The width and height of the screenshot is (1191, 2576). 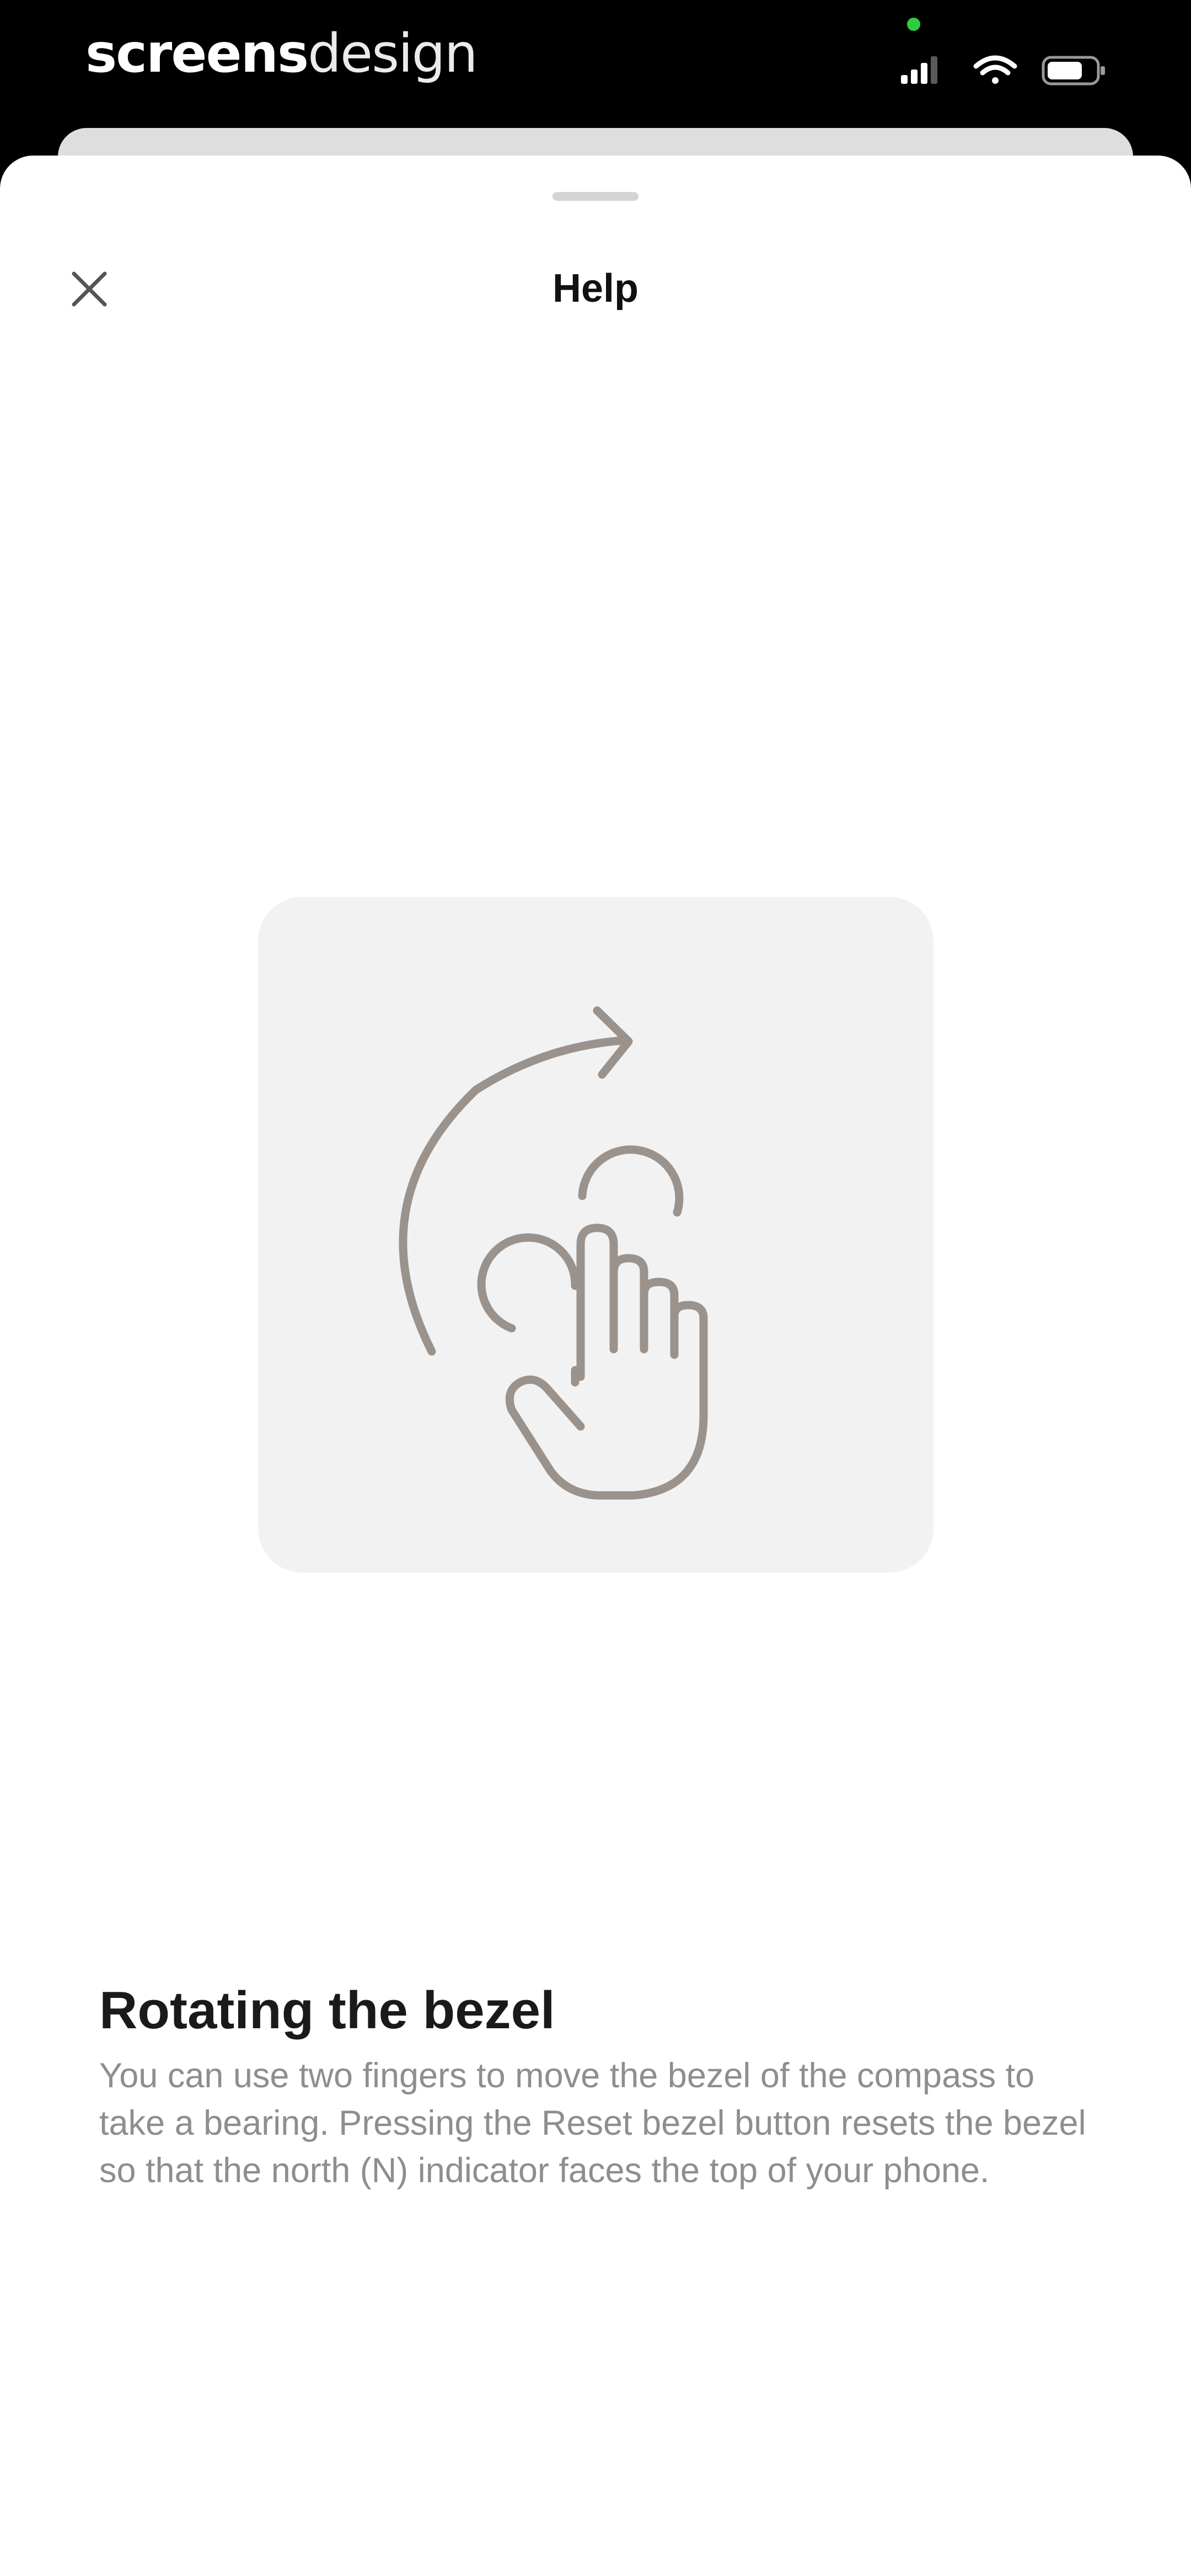 I want to click on status-bar: screensdesign, so click(x=595, y=63).